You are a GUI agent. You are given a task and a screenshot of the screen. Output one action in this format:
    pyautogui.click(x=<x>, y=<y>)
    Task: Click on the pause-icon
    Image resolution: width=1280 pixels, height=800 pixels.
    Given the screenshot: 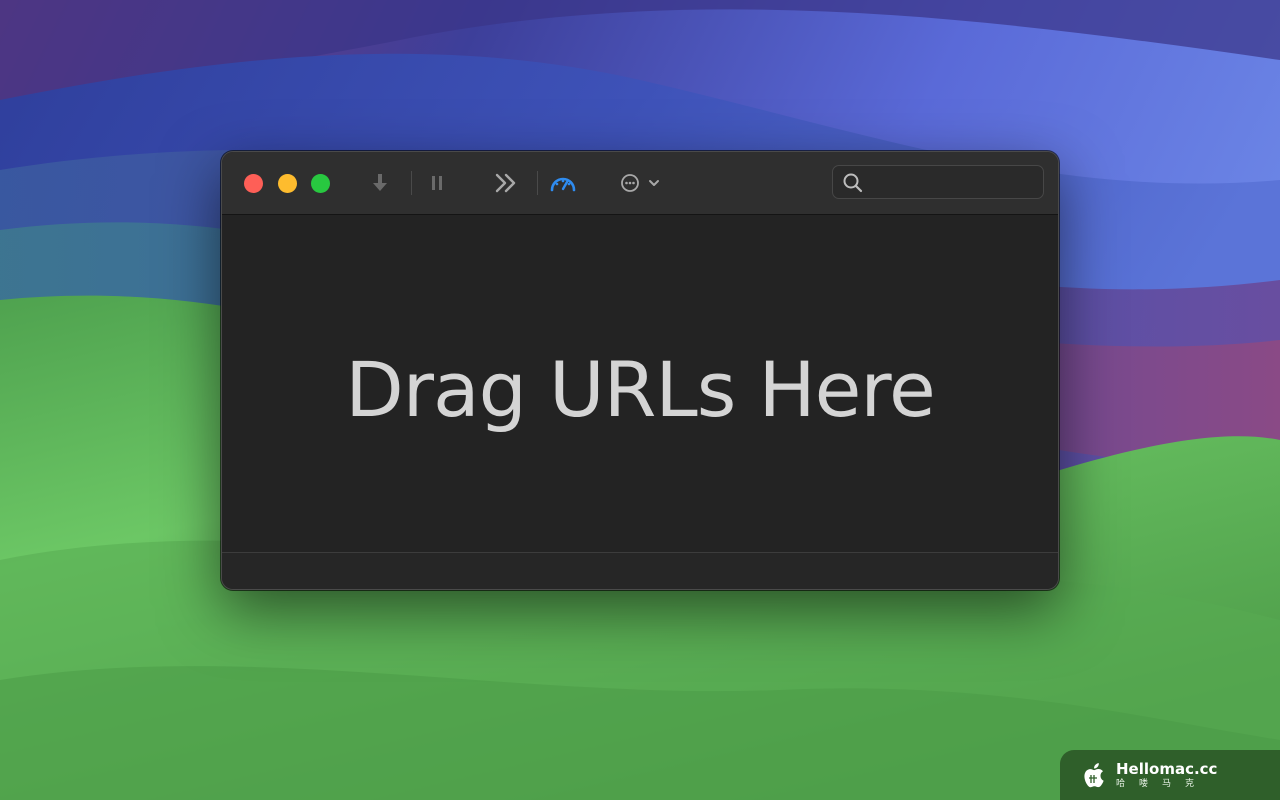 What is the action you would take?
    pyautogui.click(x=437, y=183)
    